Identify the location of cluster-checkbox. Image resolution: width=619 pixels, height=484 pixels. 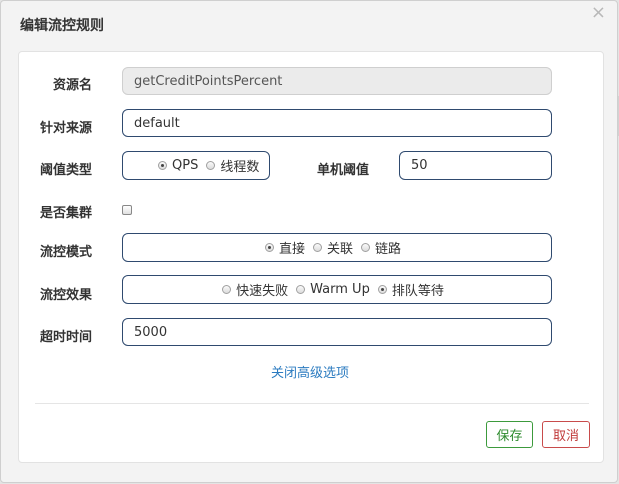
(127, 210).